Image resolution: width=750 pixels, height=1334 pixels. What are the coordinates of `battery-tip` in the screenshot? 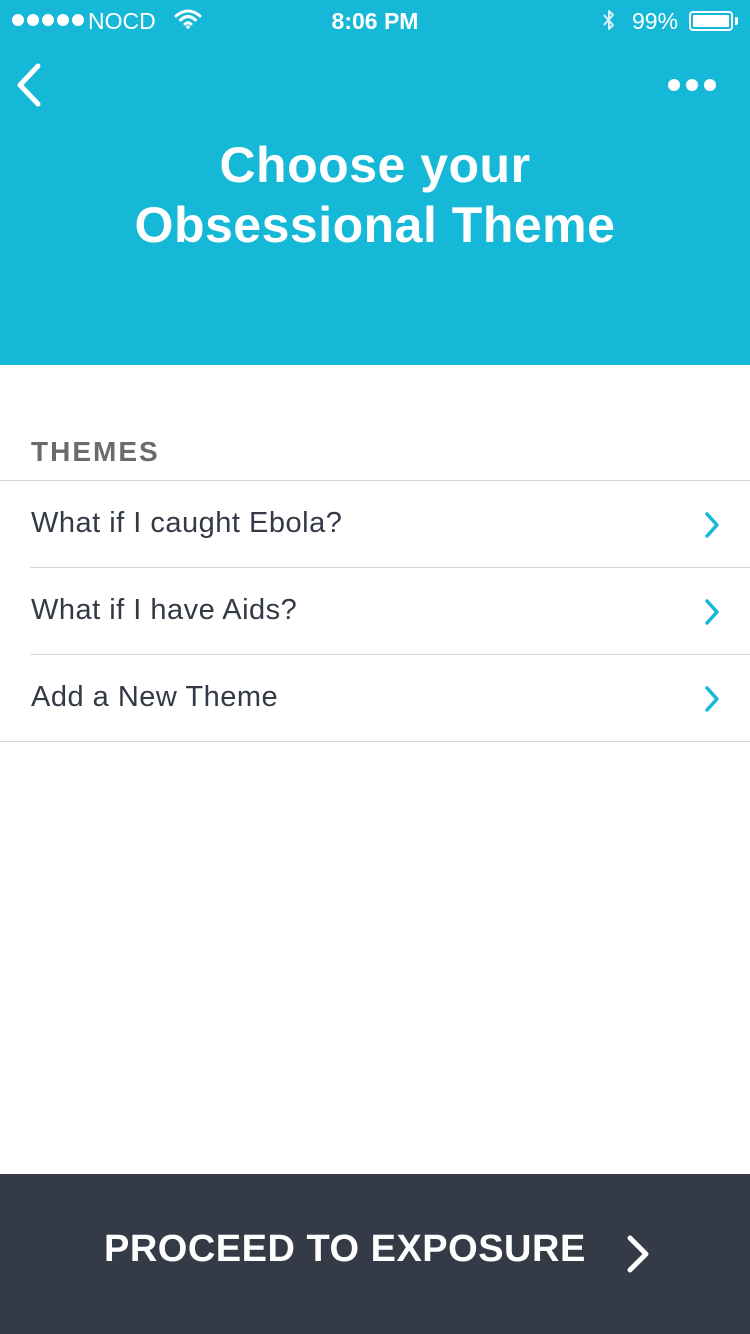 It's located at (736, 21).